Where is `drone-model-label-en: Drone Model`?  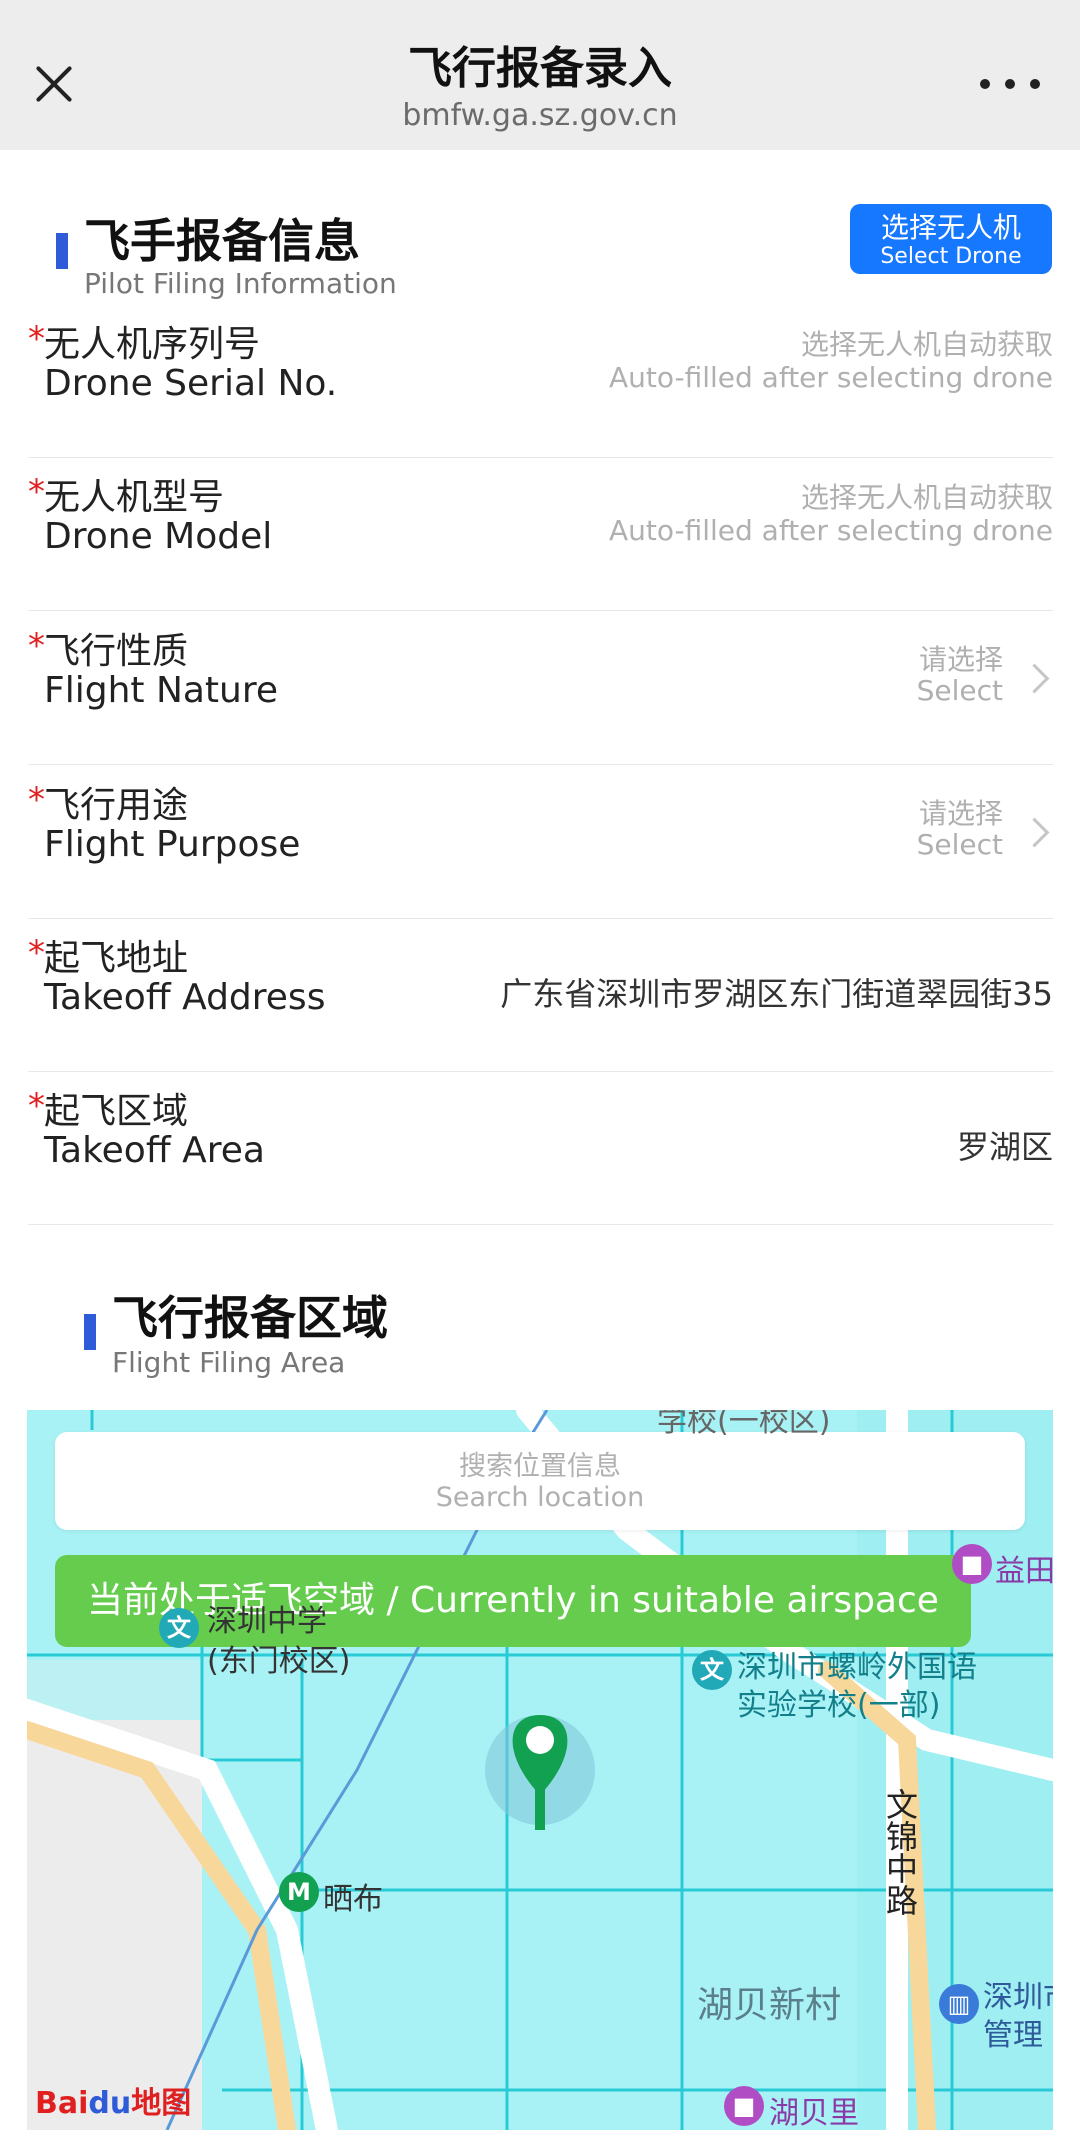
drone-model-label-en: Drone Model is located at coordinates (158, 536).